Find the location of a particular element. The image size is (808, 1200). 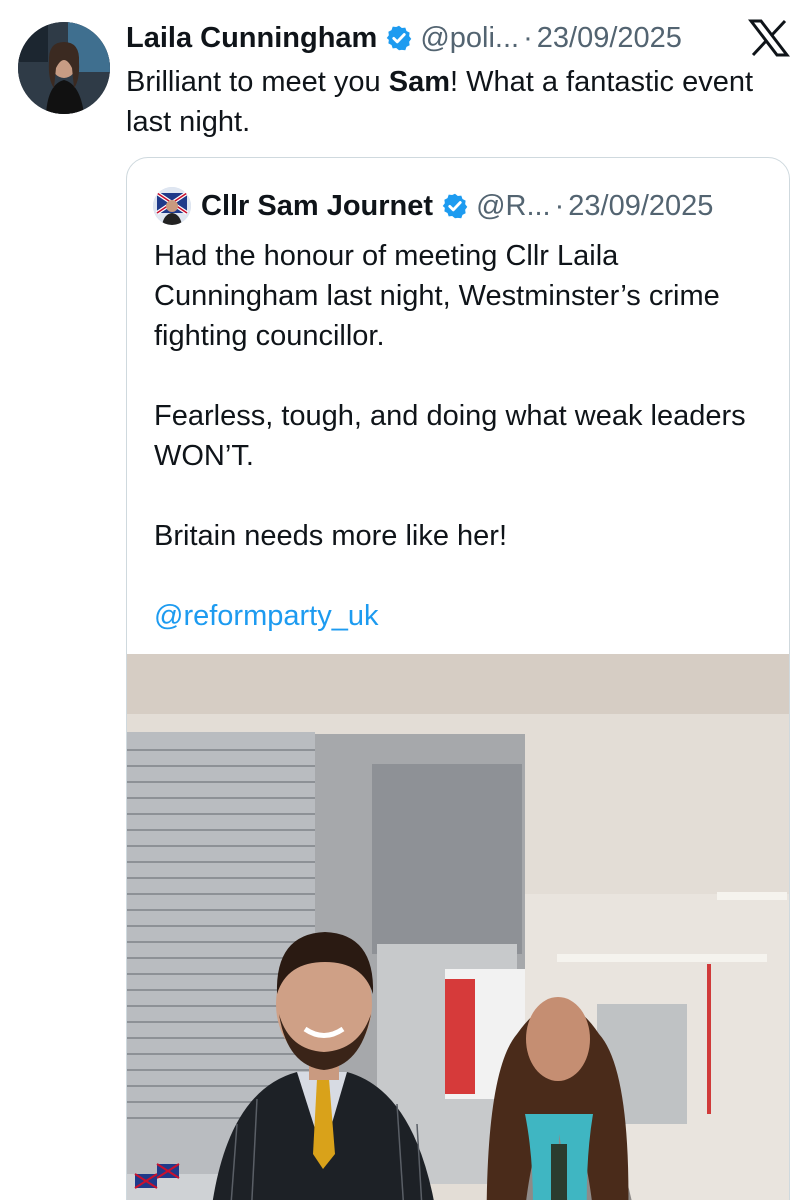

post-text-start: Brilliant to meet you is located at coordinates (257, 82).